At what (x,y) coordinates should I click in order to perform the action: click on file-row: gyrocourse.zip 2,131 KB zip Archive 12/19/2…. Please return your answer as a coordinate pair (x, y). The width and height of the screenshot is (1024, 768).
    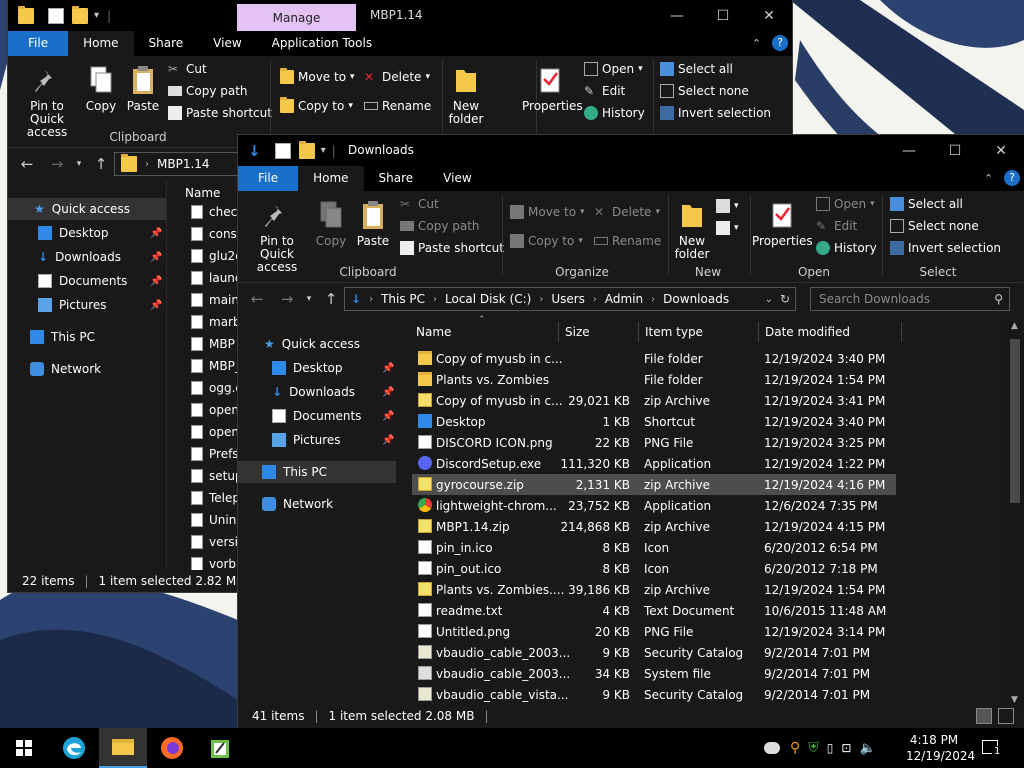
    Looking at the image, I should click on (654, 484).